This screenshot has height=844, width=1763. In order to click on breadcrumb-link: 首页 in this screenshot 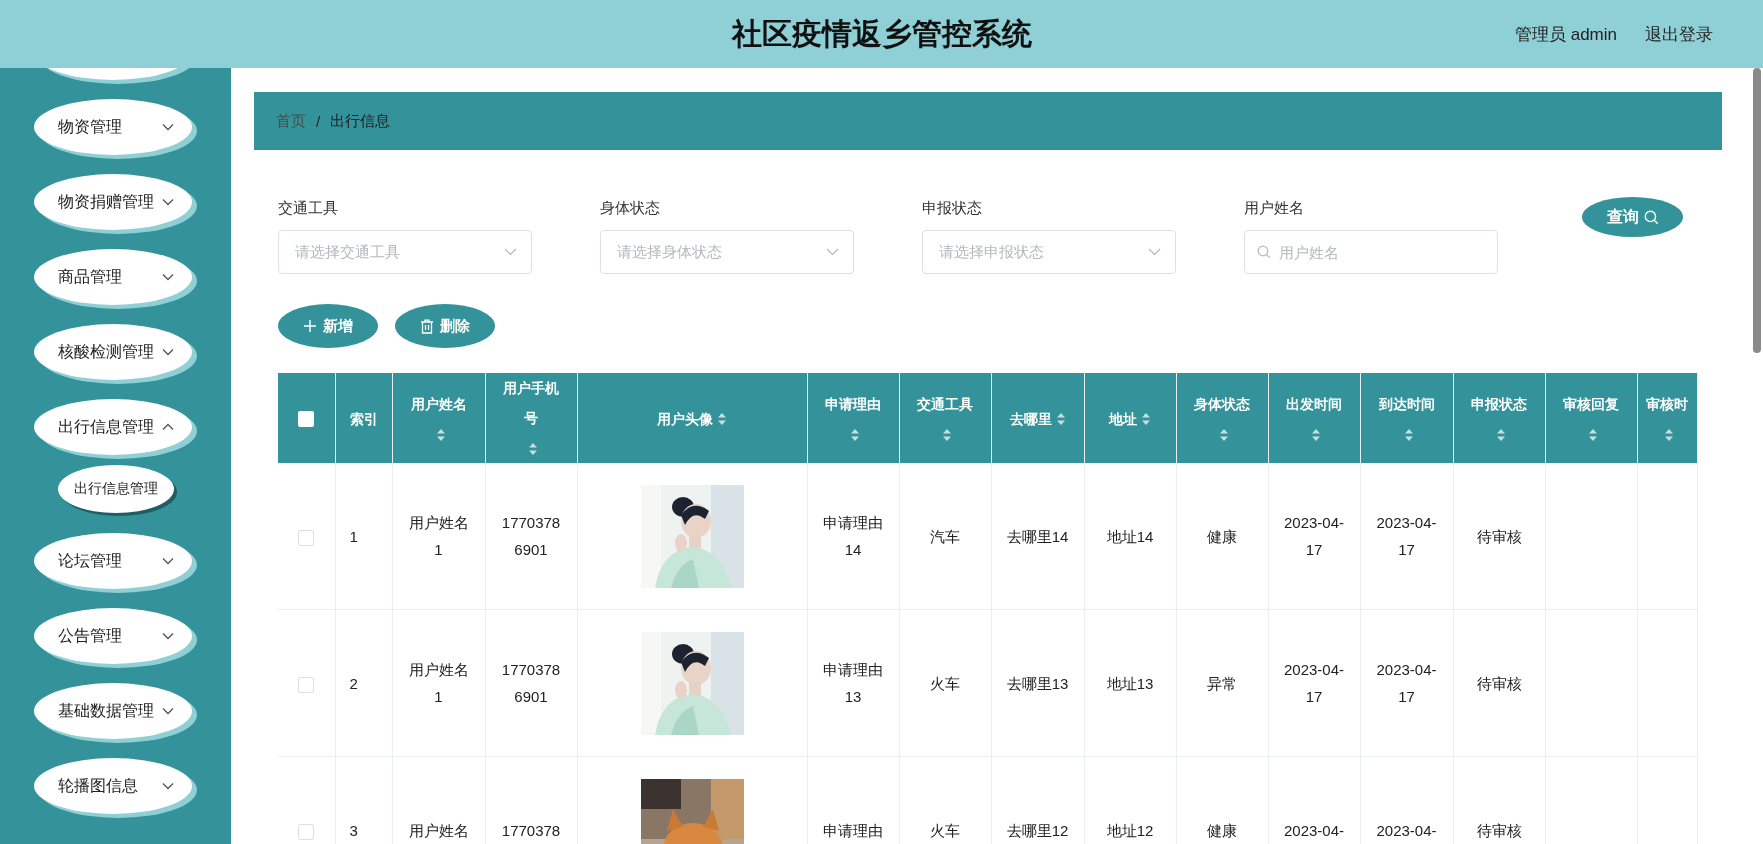, I will do `click(291, 121)`.